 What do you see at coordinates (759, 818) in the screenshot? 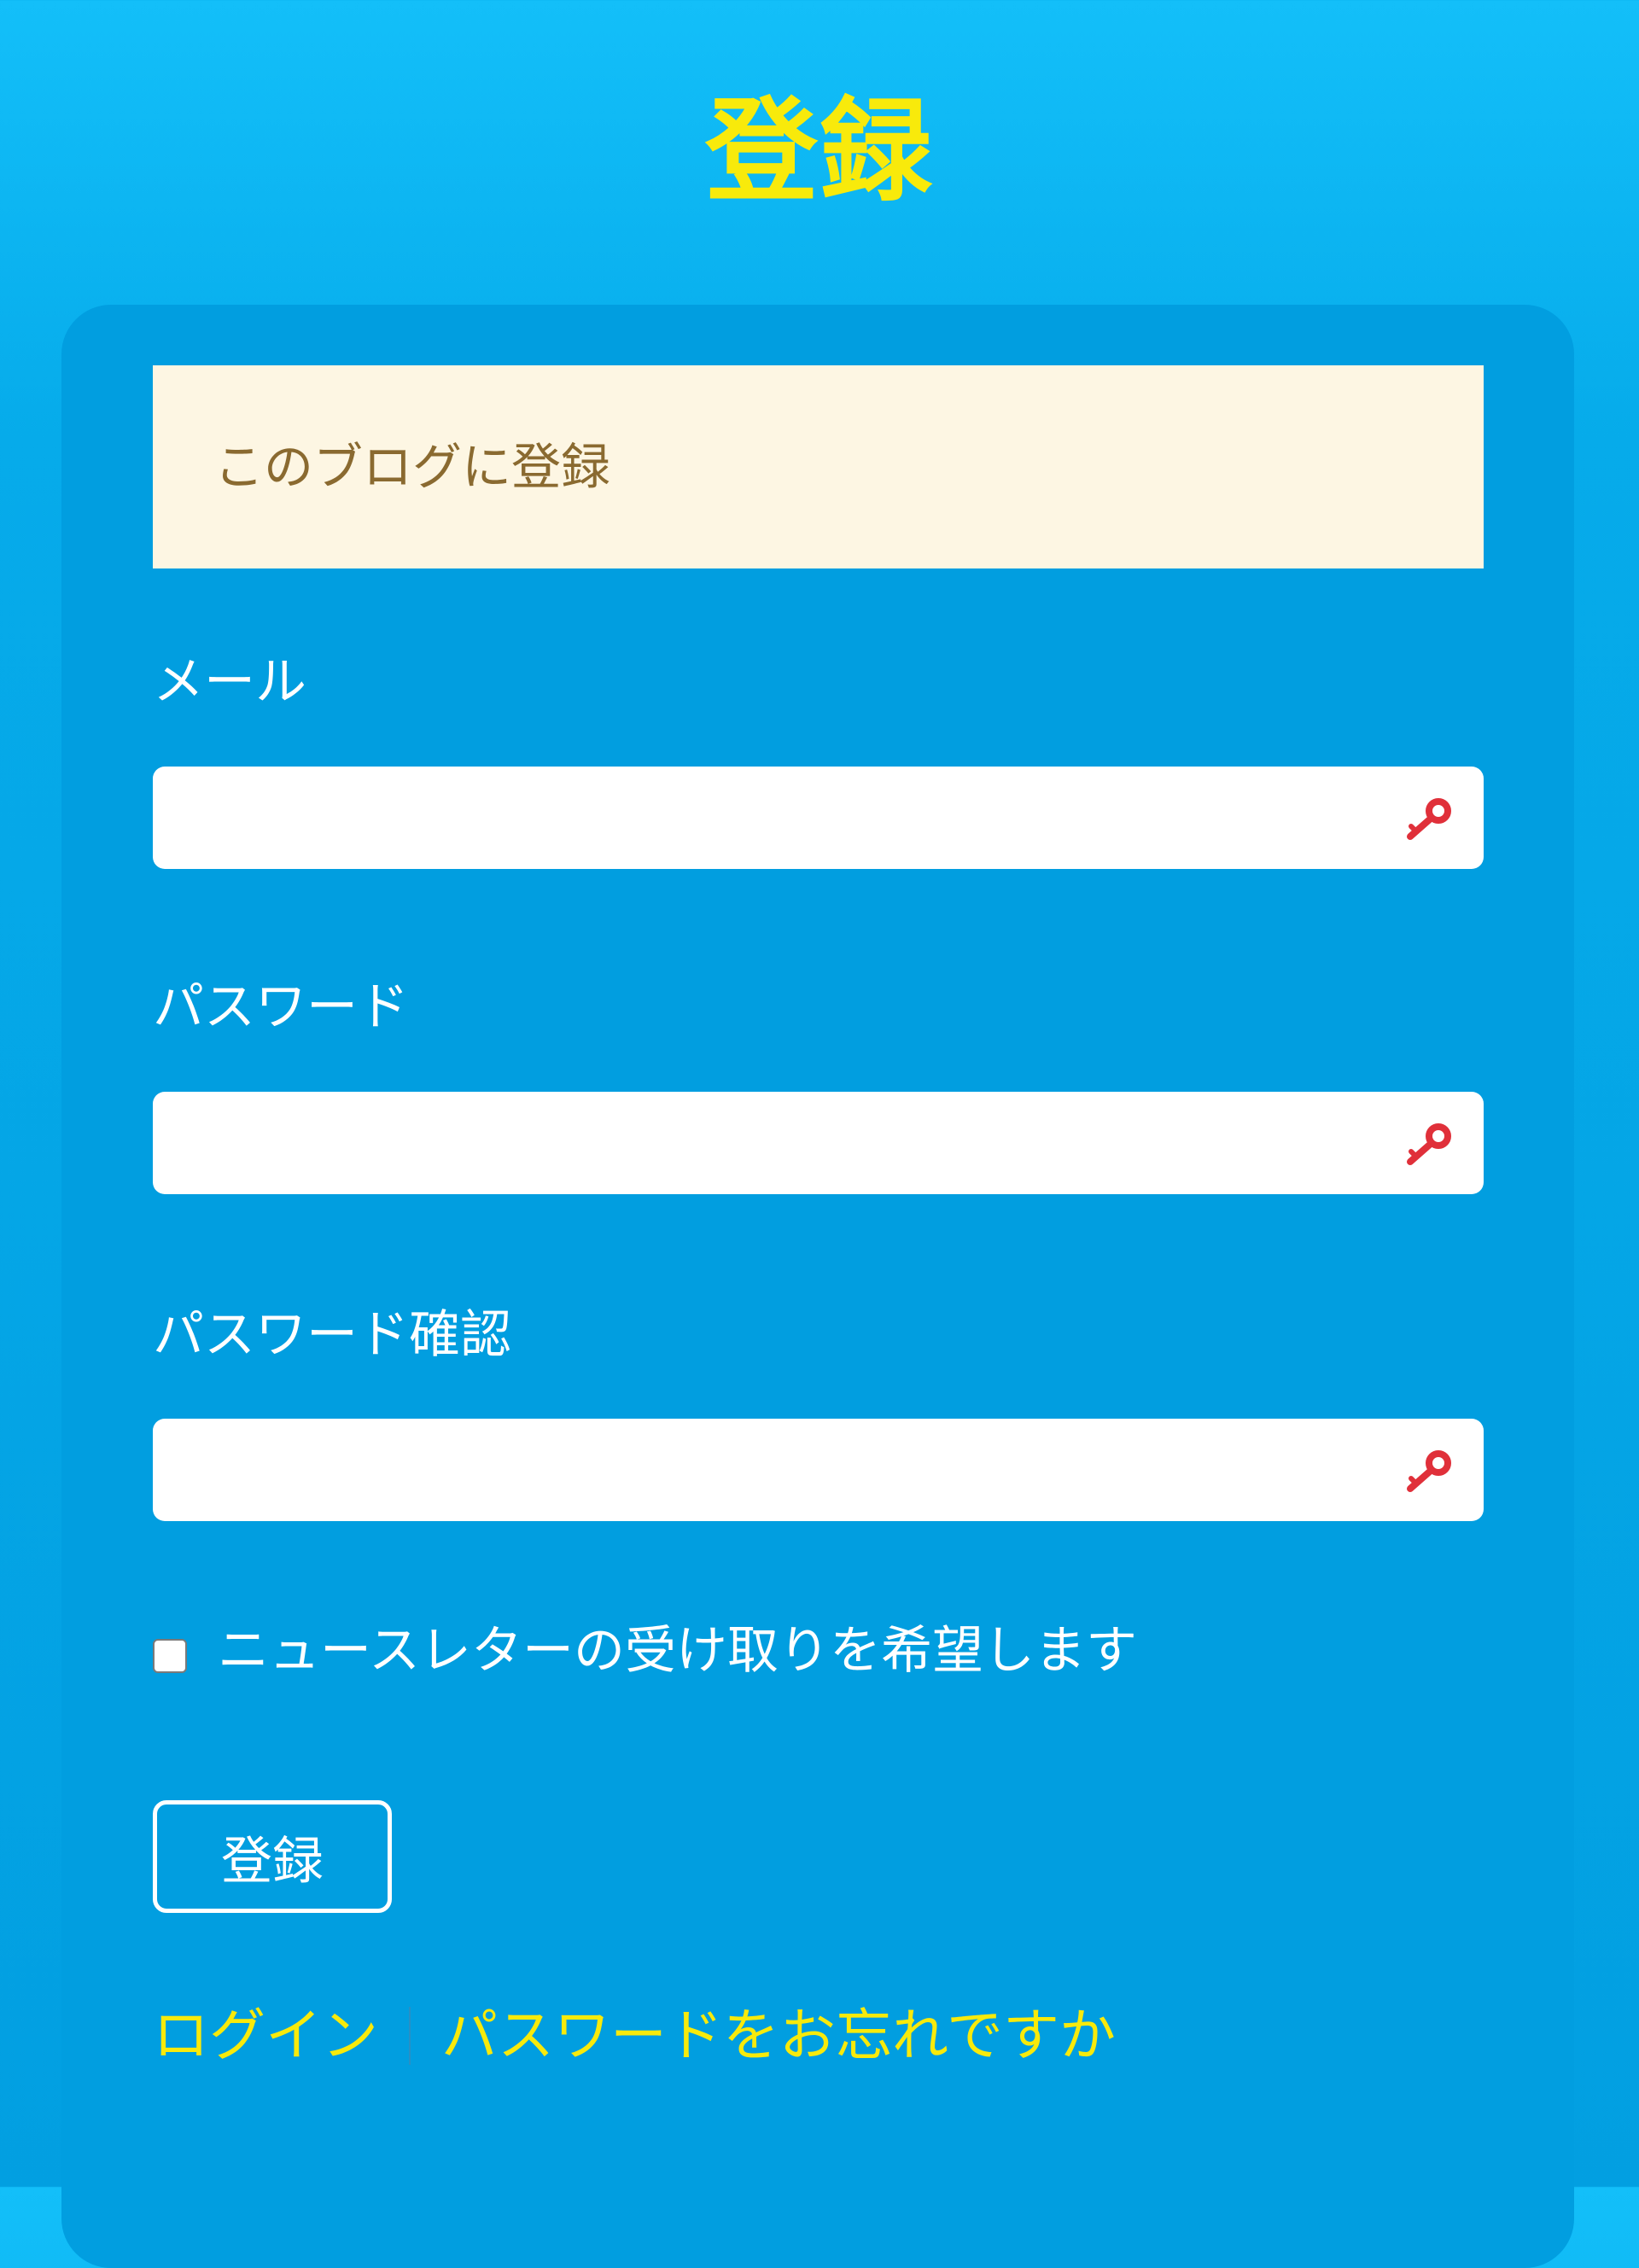
I see `email-input` at bounding box center [759, 818].